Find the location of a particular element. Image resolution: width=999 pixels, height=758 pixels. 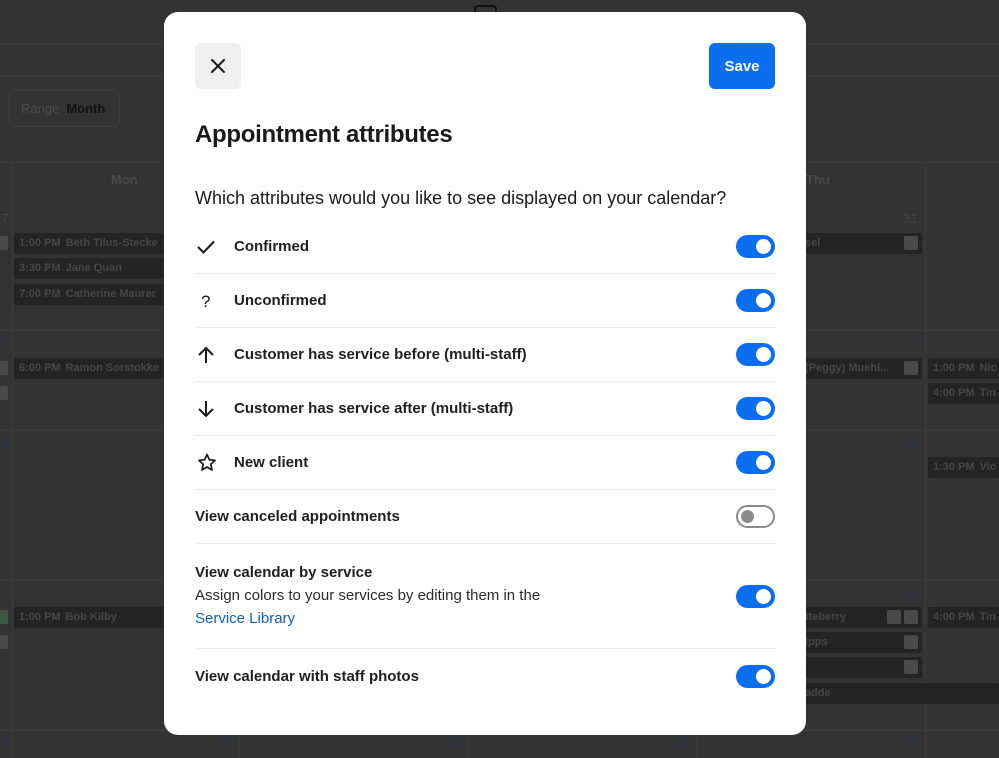

view-canceled-row: View canceled appointments is located at coordinates (485, 517).